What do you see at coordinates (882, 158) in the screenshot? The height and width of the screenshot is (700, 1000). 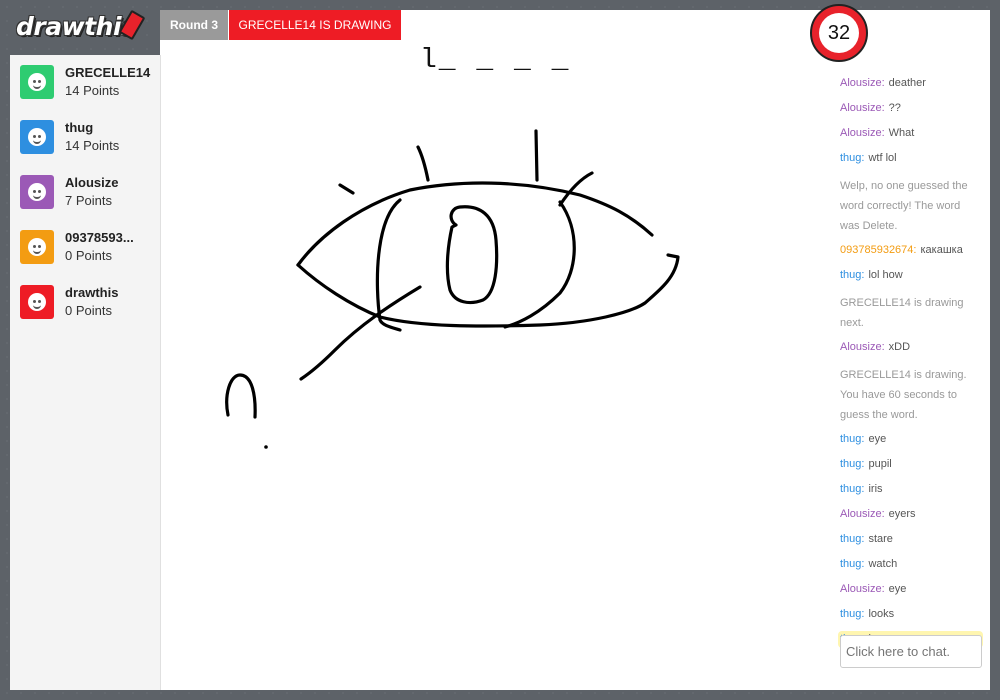 I see `chat-text: wtf lol` at bounding box center [882, 158].